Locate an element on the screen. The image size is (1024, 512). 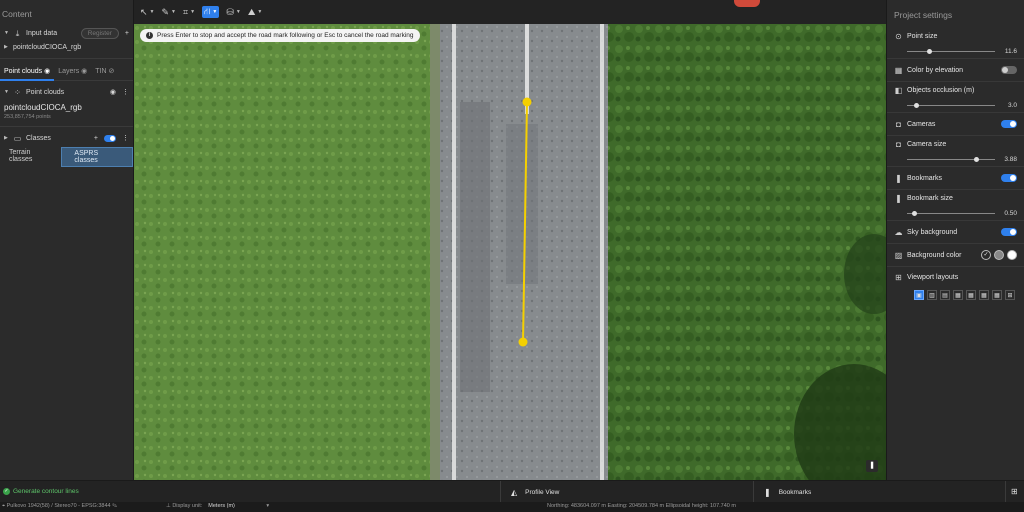
point-cloud-item: pointcloudCIOCA_rgb 253,857,754 points is located at coordinates (66, 109).